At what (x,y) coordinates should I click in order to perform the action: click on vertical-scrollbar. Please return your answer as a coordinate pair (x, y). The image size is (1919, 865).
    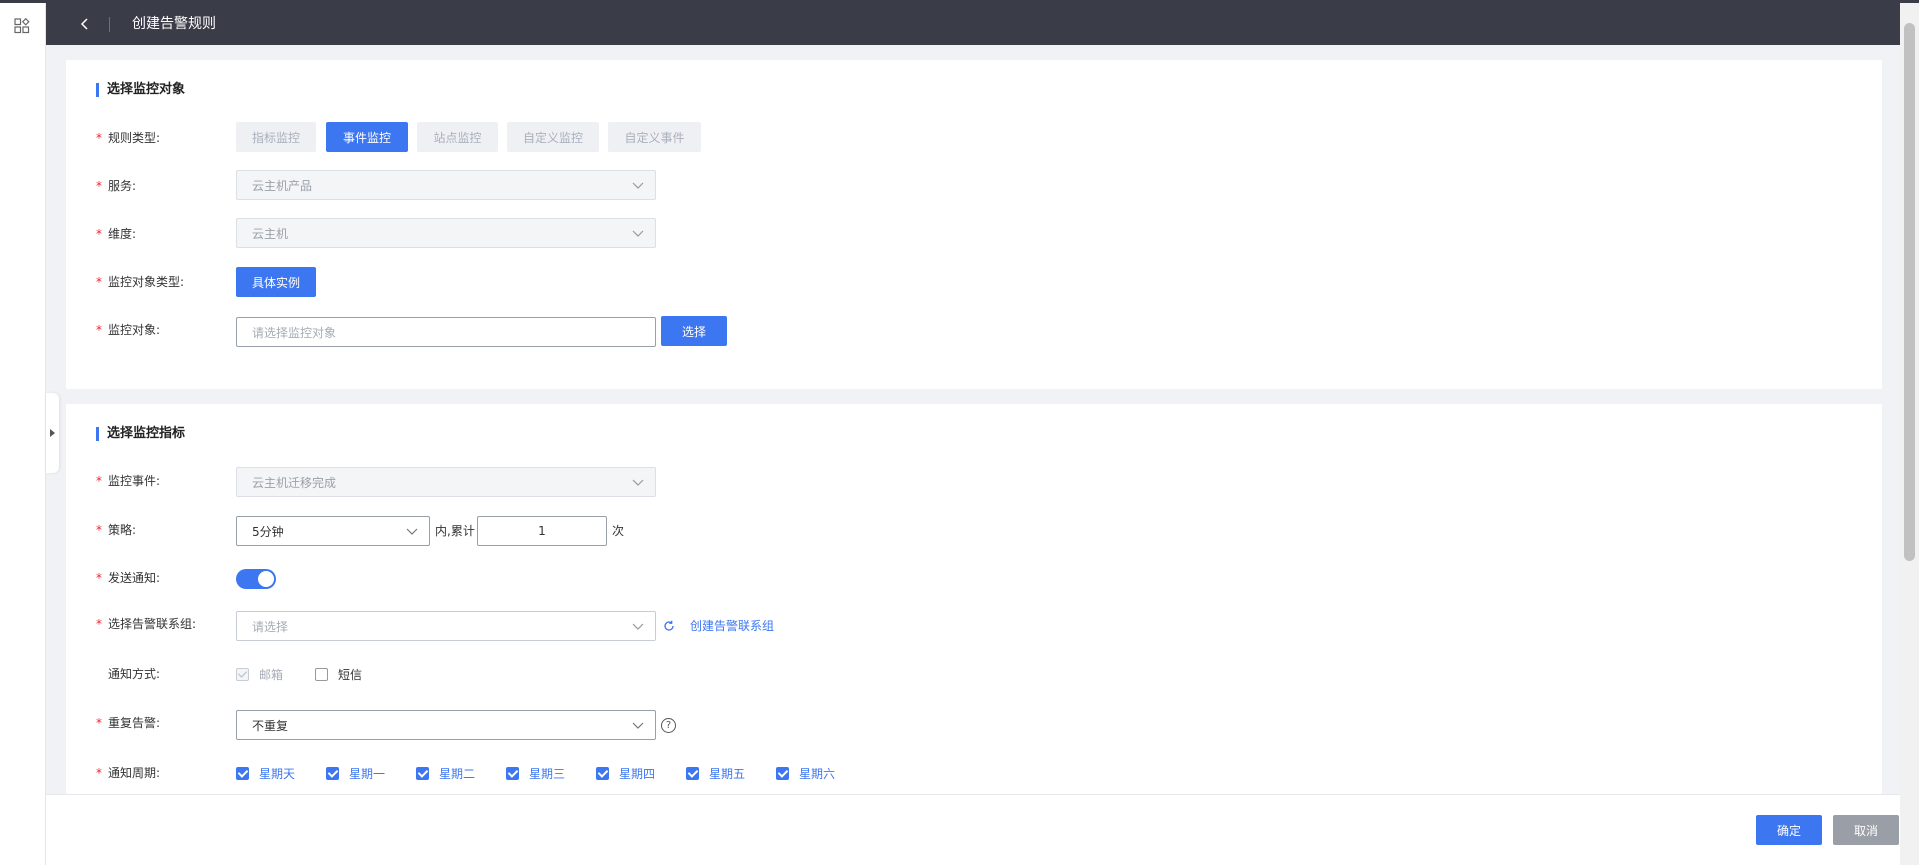
    Looking at the image, I should click on (1909, 434).